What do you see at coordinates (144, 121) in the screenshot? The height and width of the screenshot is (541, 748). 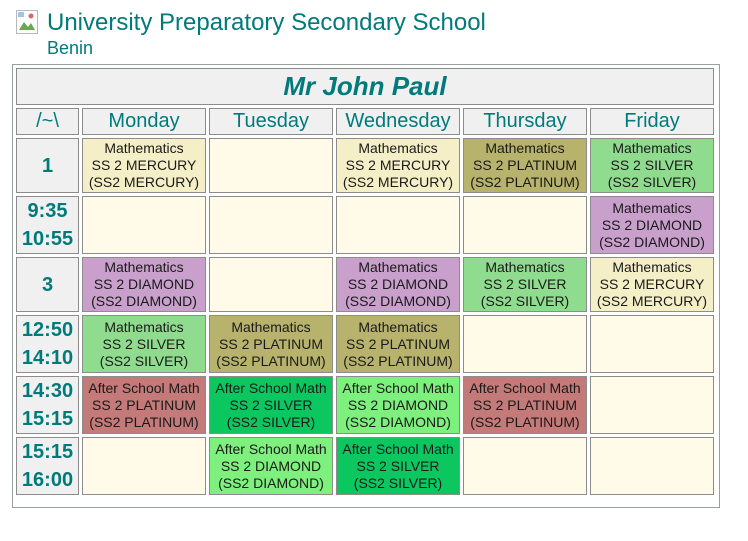 I see `day-header-monday: Monday` at bounding box center [144, 121].